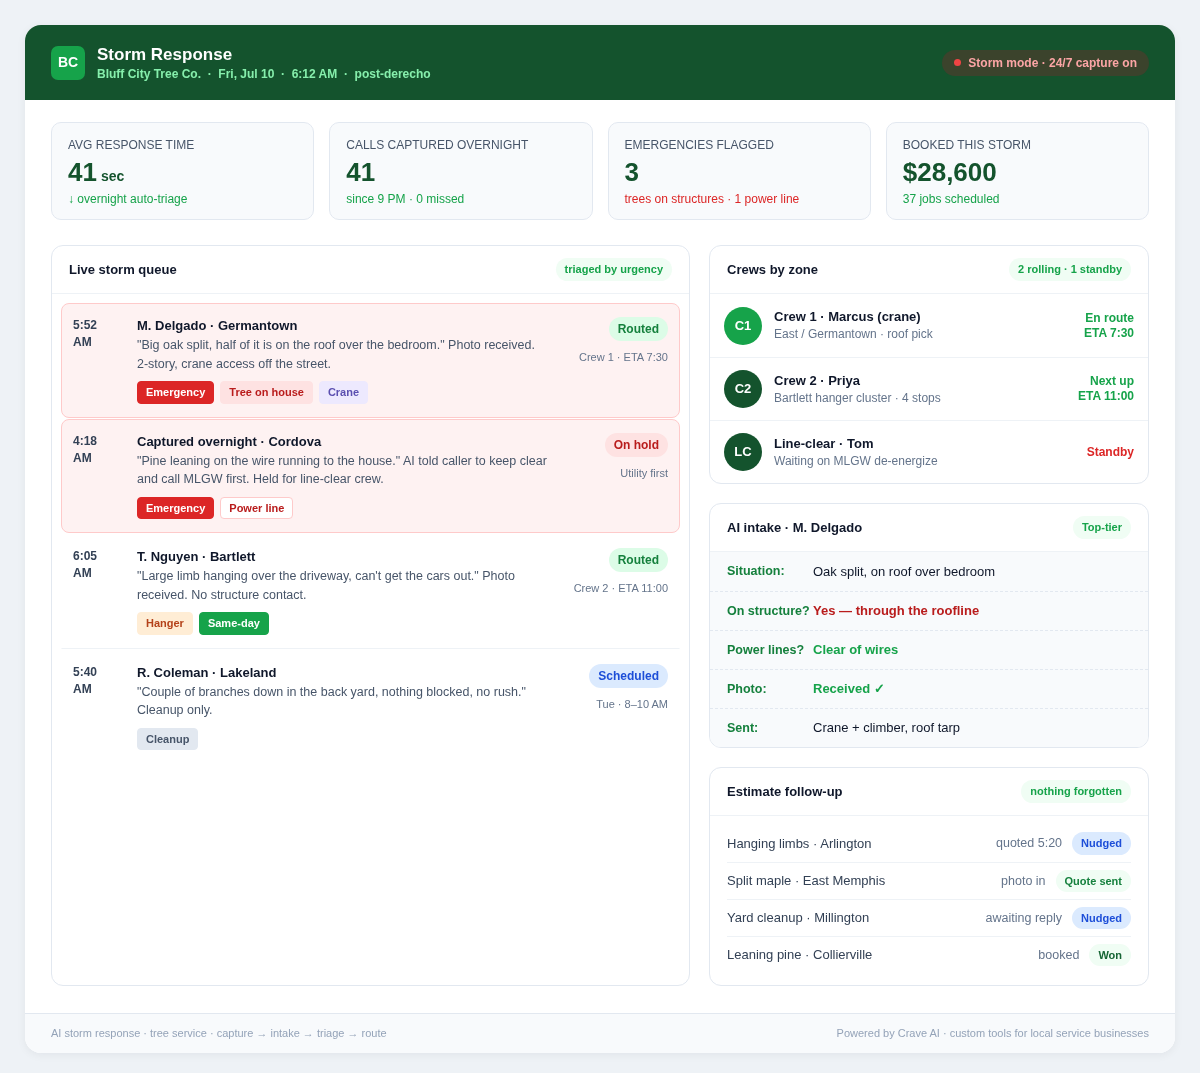  What do you see at coordinates (437, 145) in the screenshot?
I see `kpi-label: CALLS CAPTURED OVERNIGHT` at bounding box center [437, 145].